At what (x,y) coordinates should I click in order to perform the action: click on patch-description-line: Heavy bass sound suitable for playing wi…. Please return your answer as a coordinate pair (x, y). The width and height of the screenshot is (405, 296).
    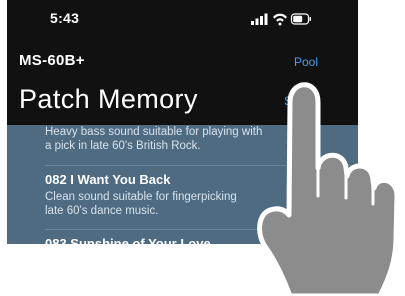
    Looking at the image, I should click on (154, 132).